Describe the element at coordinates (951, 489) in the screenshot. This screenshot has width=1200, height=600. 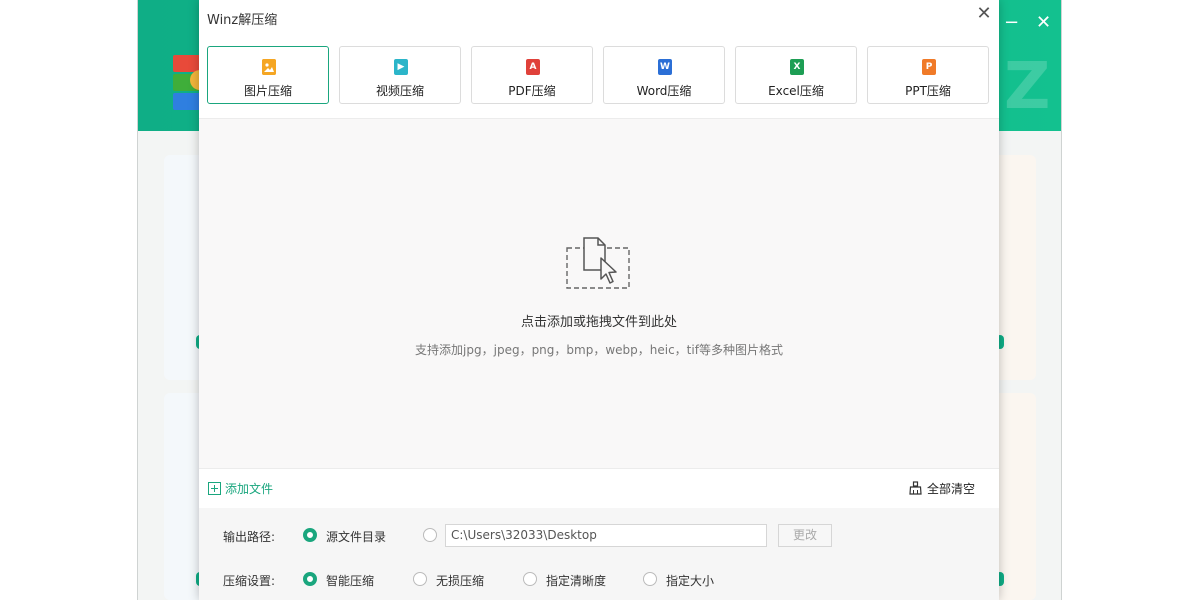
I see `clear-all-label: 全部清空` at that location.